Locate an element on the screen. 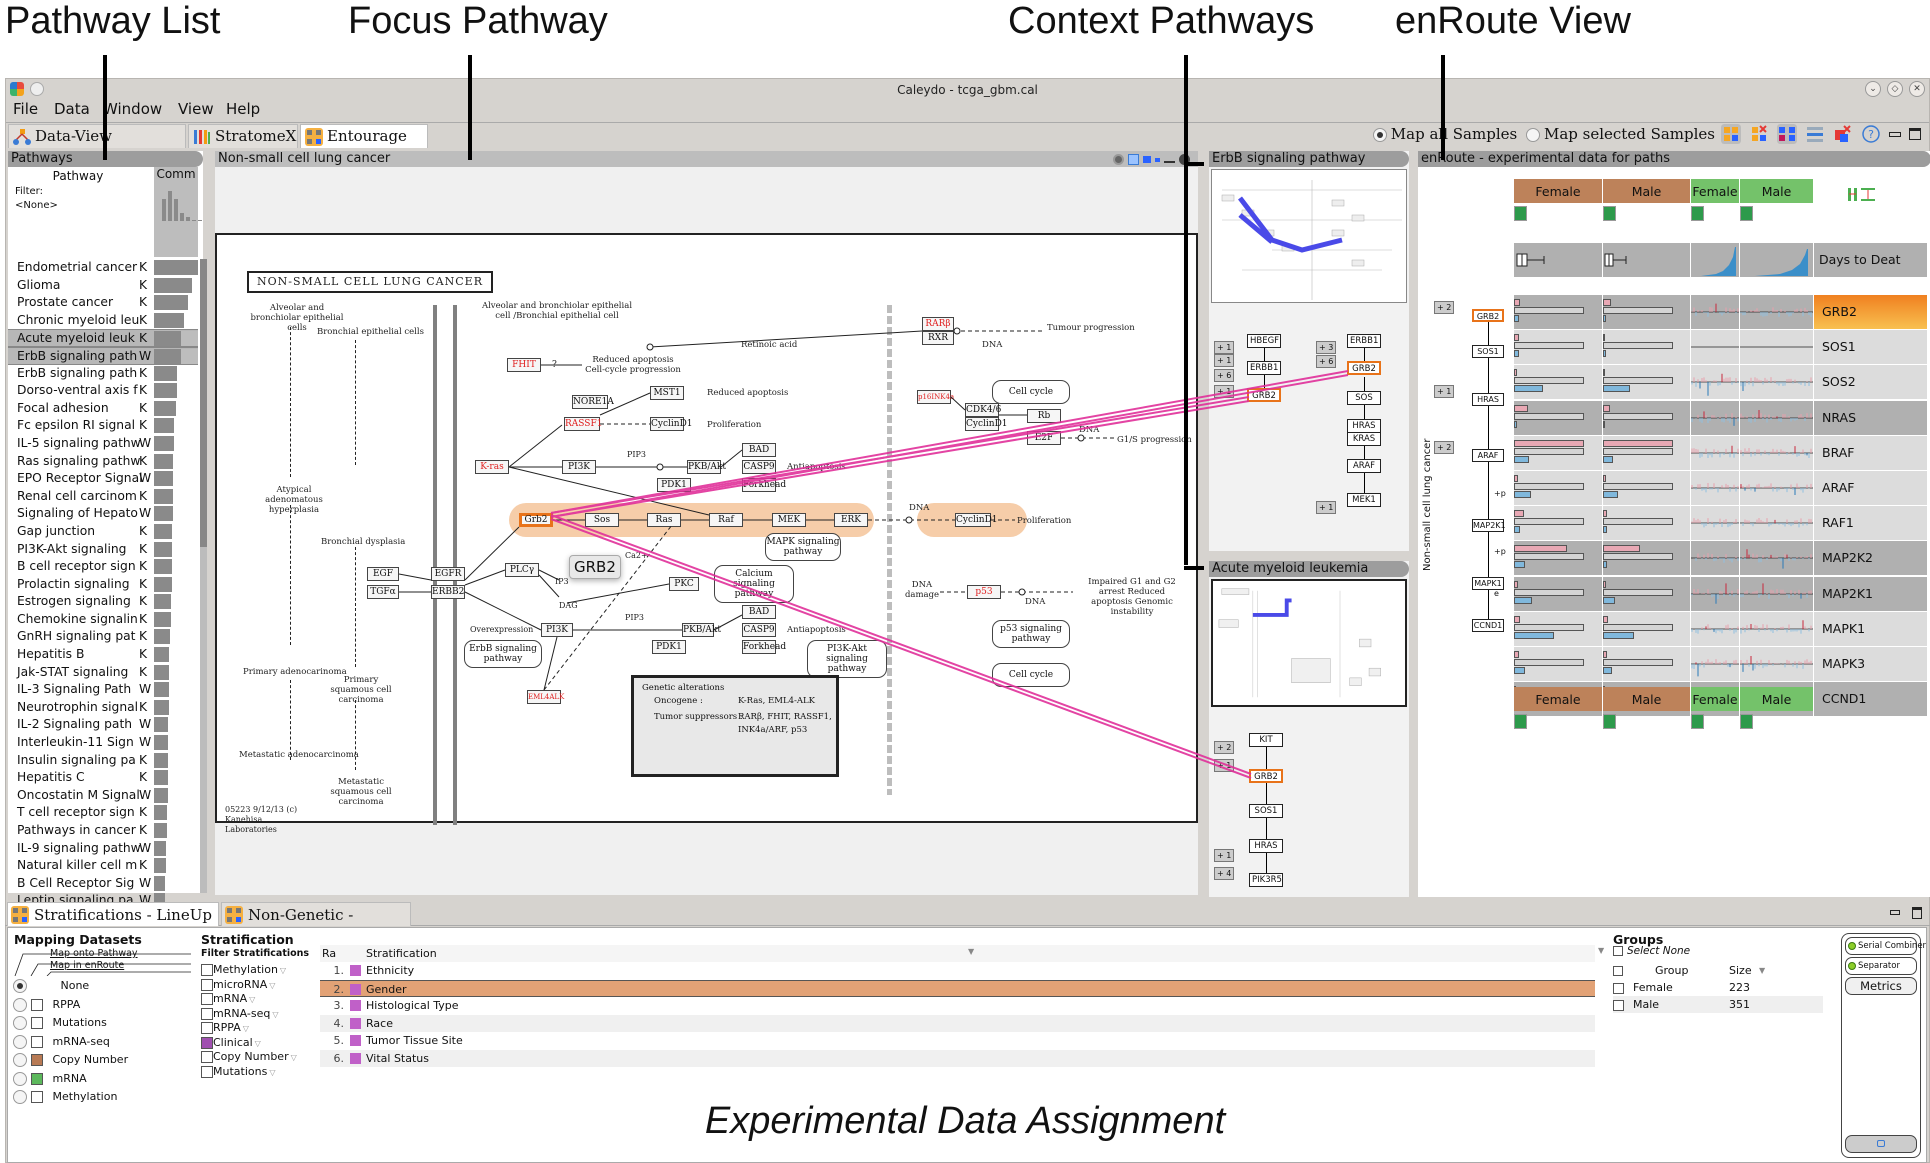 This screenshot has height=1163, width=1930. filter-checkbox is located at coordinates (207, 1042).